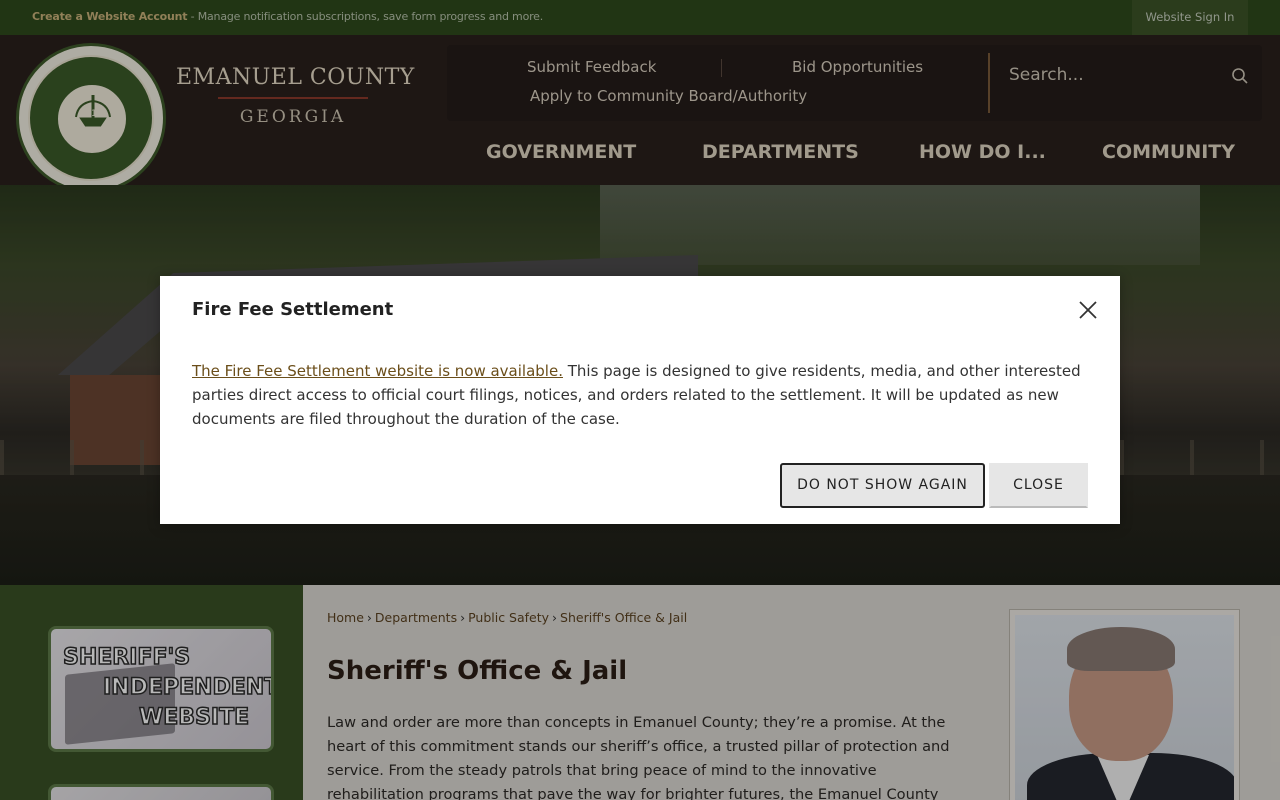 Image resolution: width=1280 pixels, height=800 pixels. What do you see at coordinates (900, 225) in the screenshot?
I see `hero-sky` at bounding box center [900, 225].